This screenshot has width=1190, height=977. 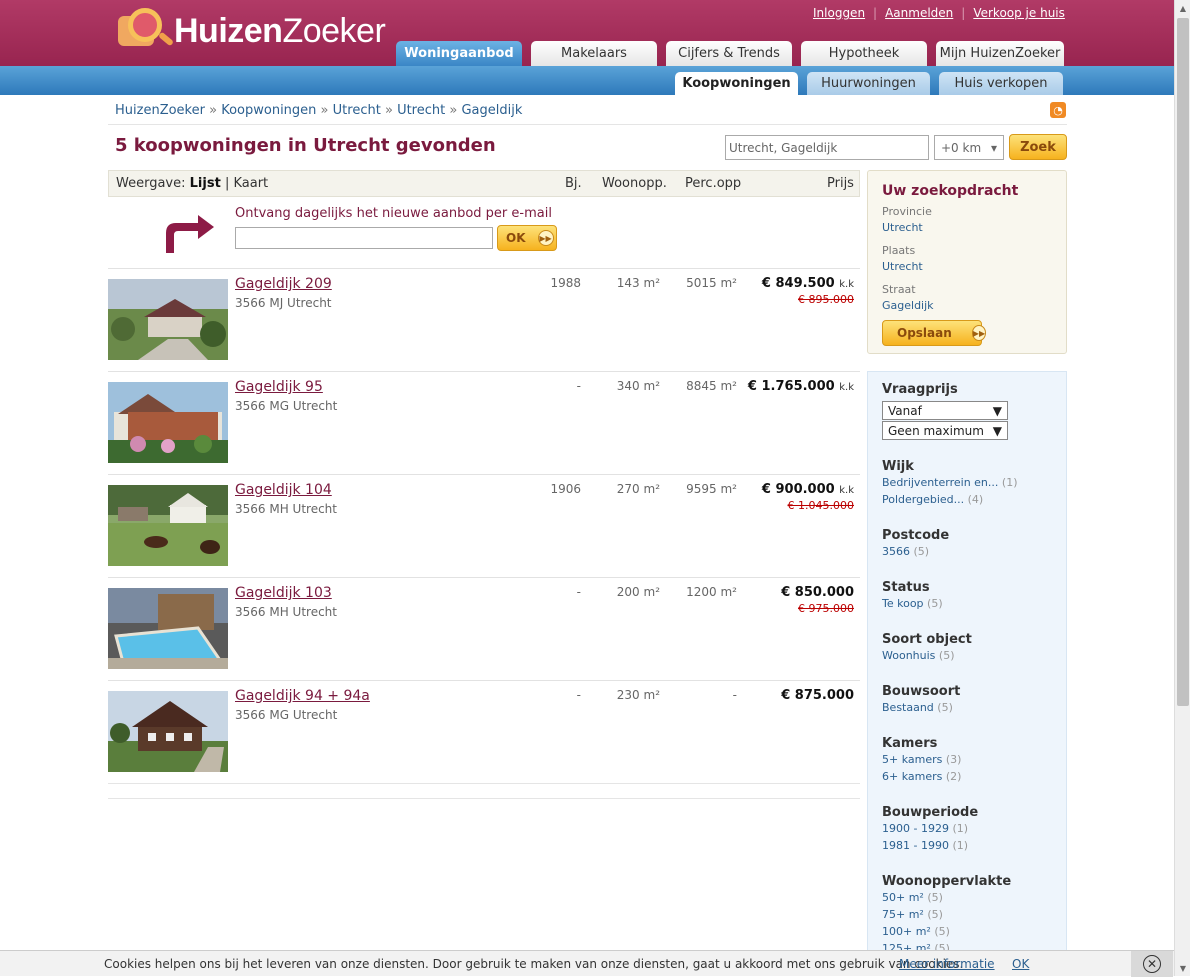 I want to click on filter-option: 100+ m² (5), so click(x=916, y=931).